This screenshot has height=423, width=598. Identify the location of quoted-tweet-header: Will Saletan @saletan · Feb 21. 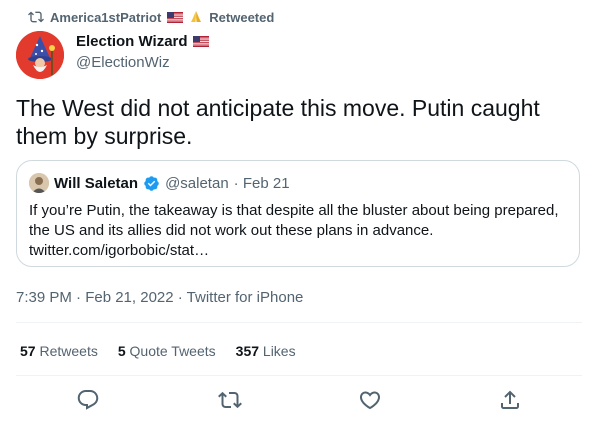
(159, 183).